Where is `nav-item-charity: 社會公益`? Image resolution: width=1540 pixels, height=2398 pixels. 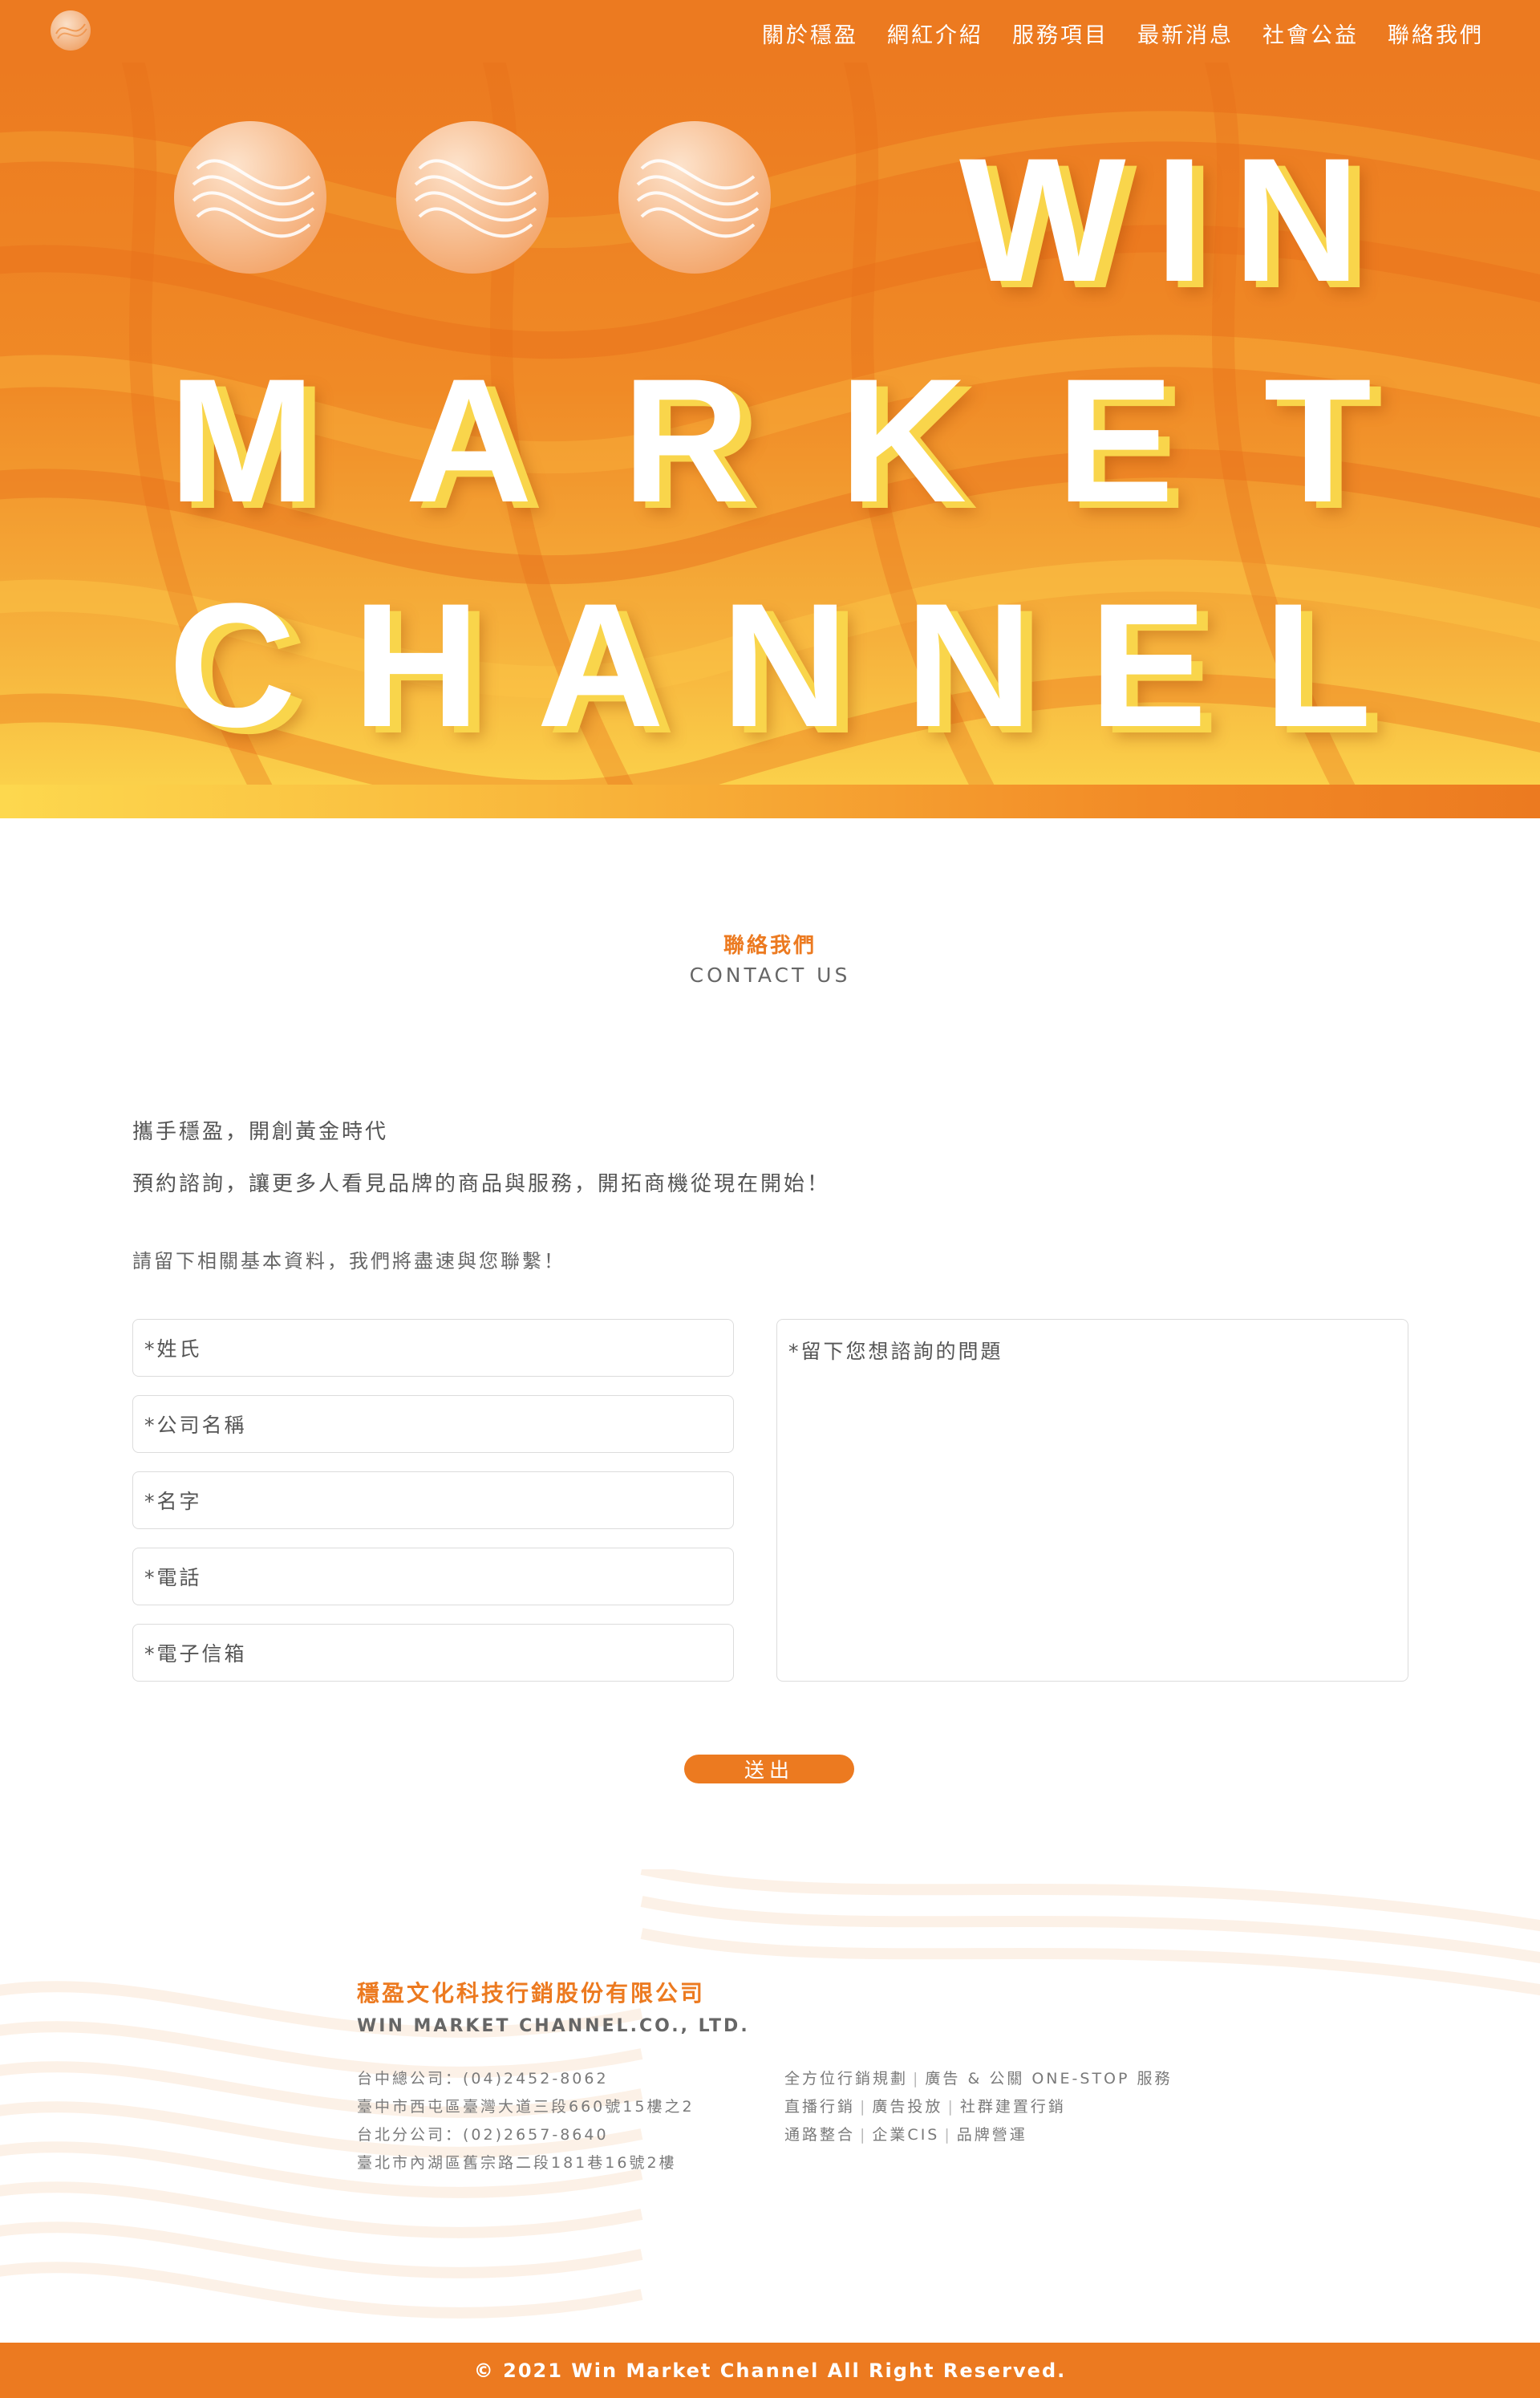
nav-item-charity: 社會公益 is located at coordinates (1310, 33).